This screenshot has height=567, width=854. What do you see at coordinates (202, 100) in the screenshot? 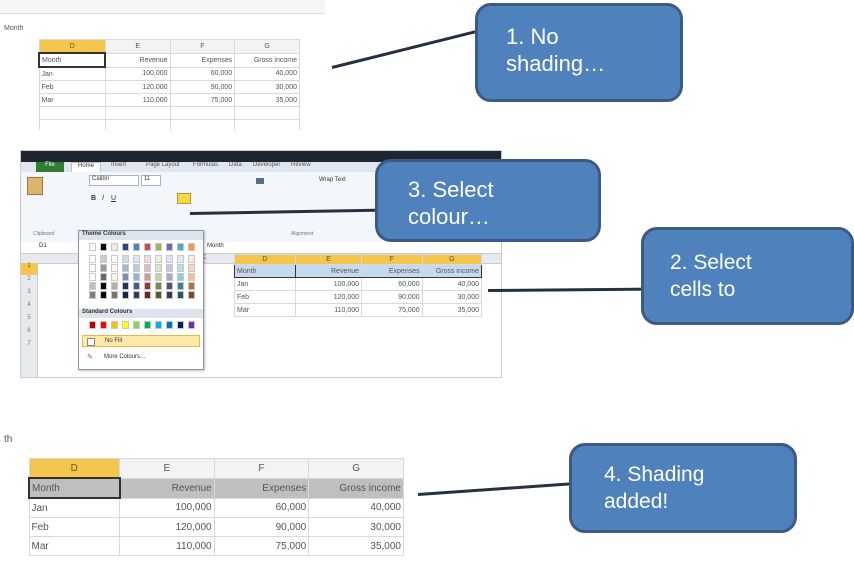
I see `cell: 75,000` at bounding box center [202, 100].